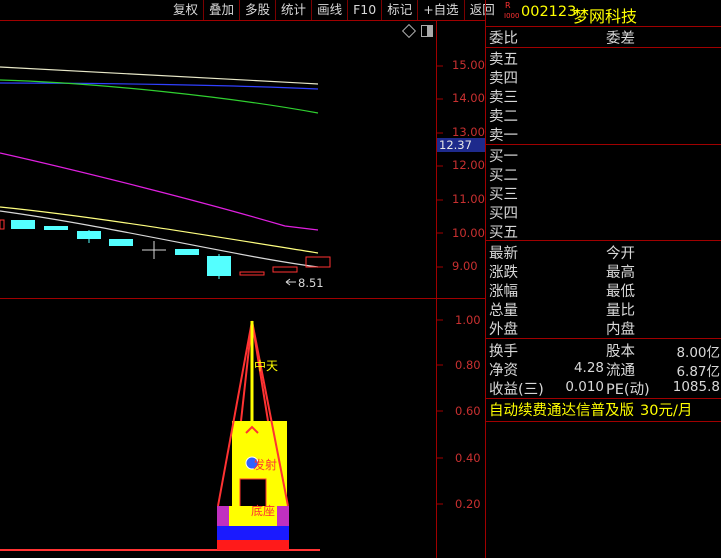  Describe the element at coordinates (503, 311) in the screenshot. I see `volume-label: 总量` at that location.